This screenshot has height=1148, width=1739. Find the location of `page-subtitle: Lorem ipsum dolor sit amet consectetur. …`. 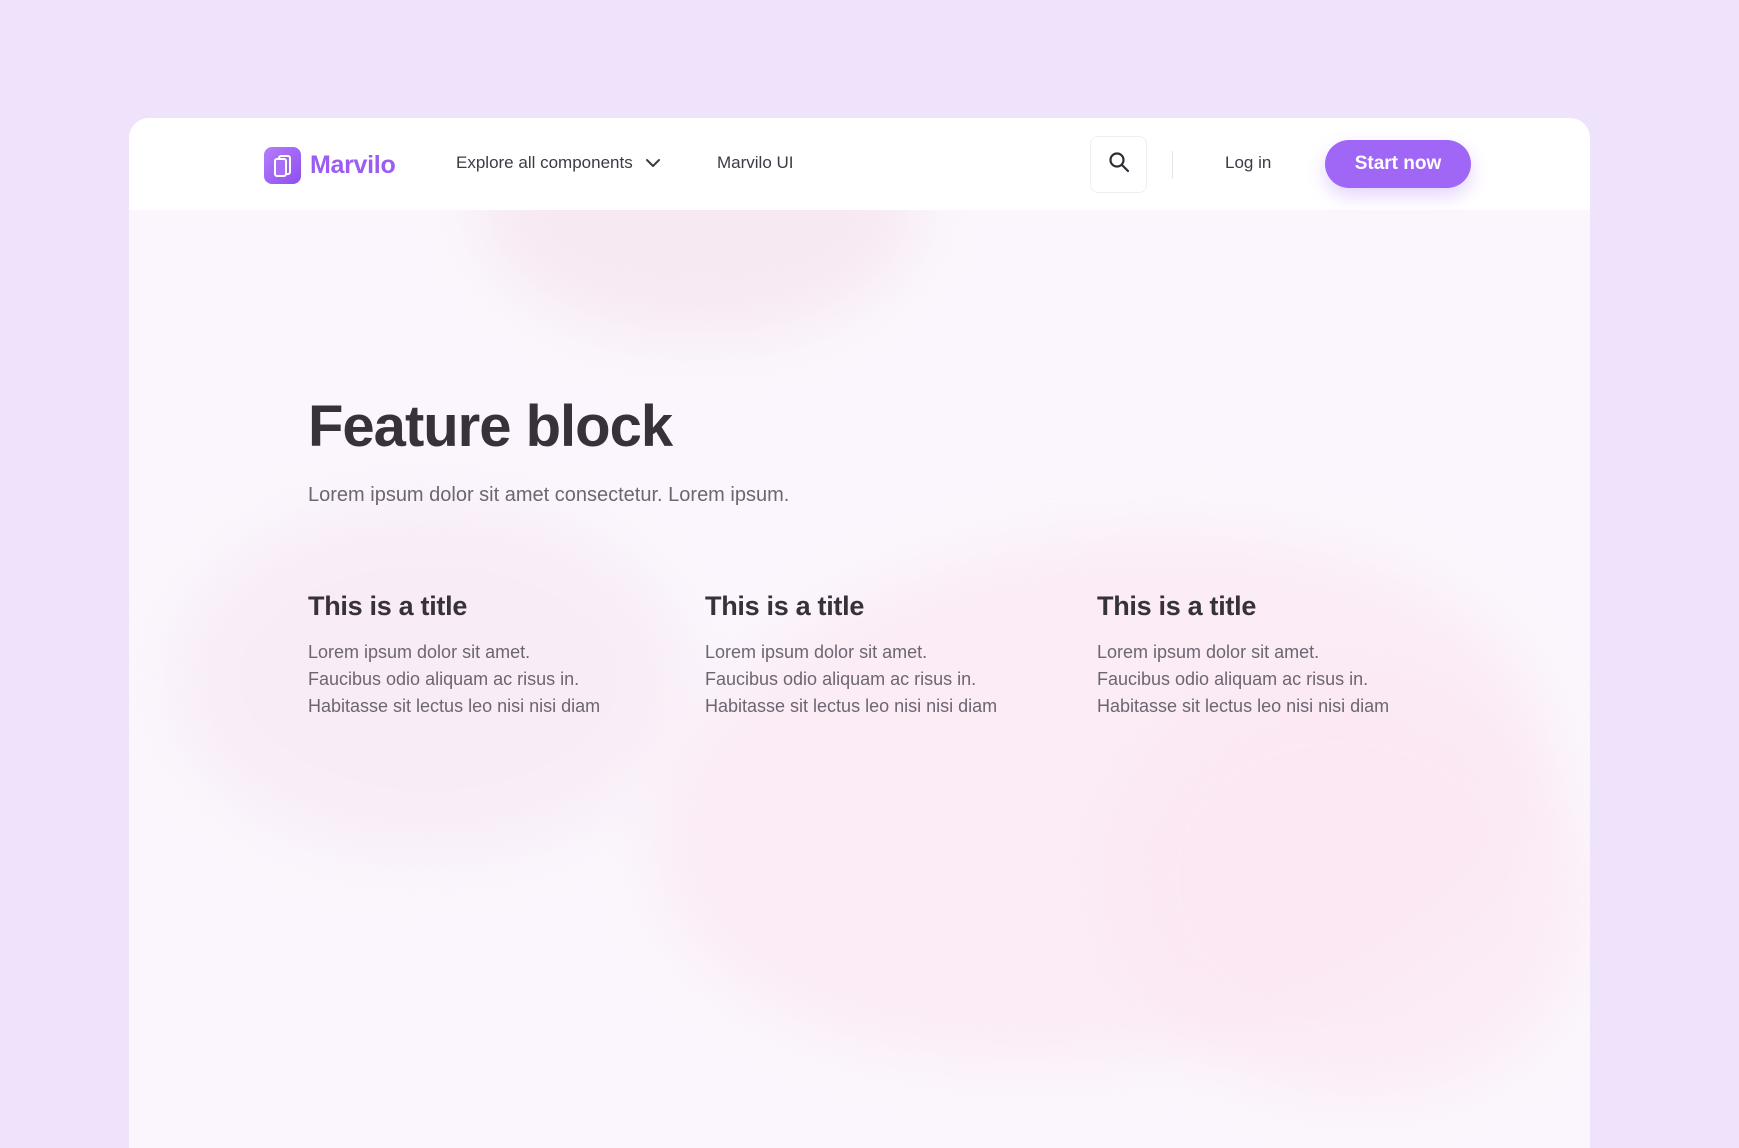

page-subtitle: Lorem ipsum dolor sit amet consectetur. … is located at coordinates (549, 495).